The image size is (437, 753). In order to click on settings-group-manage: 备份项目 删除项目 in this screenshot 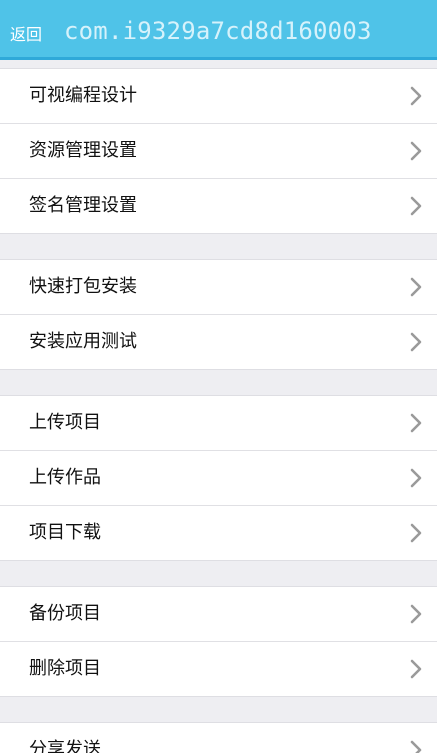, I will do `click(218, 641)`.